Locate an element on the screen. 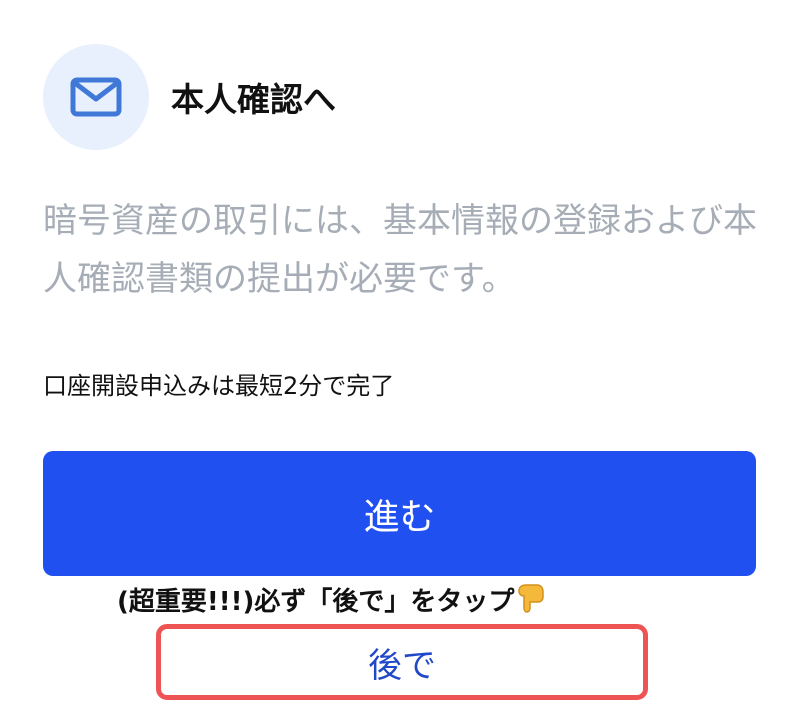 The image size is (804, 721). pointing-down-icon is located at coordinates (531, 598).